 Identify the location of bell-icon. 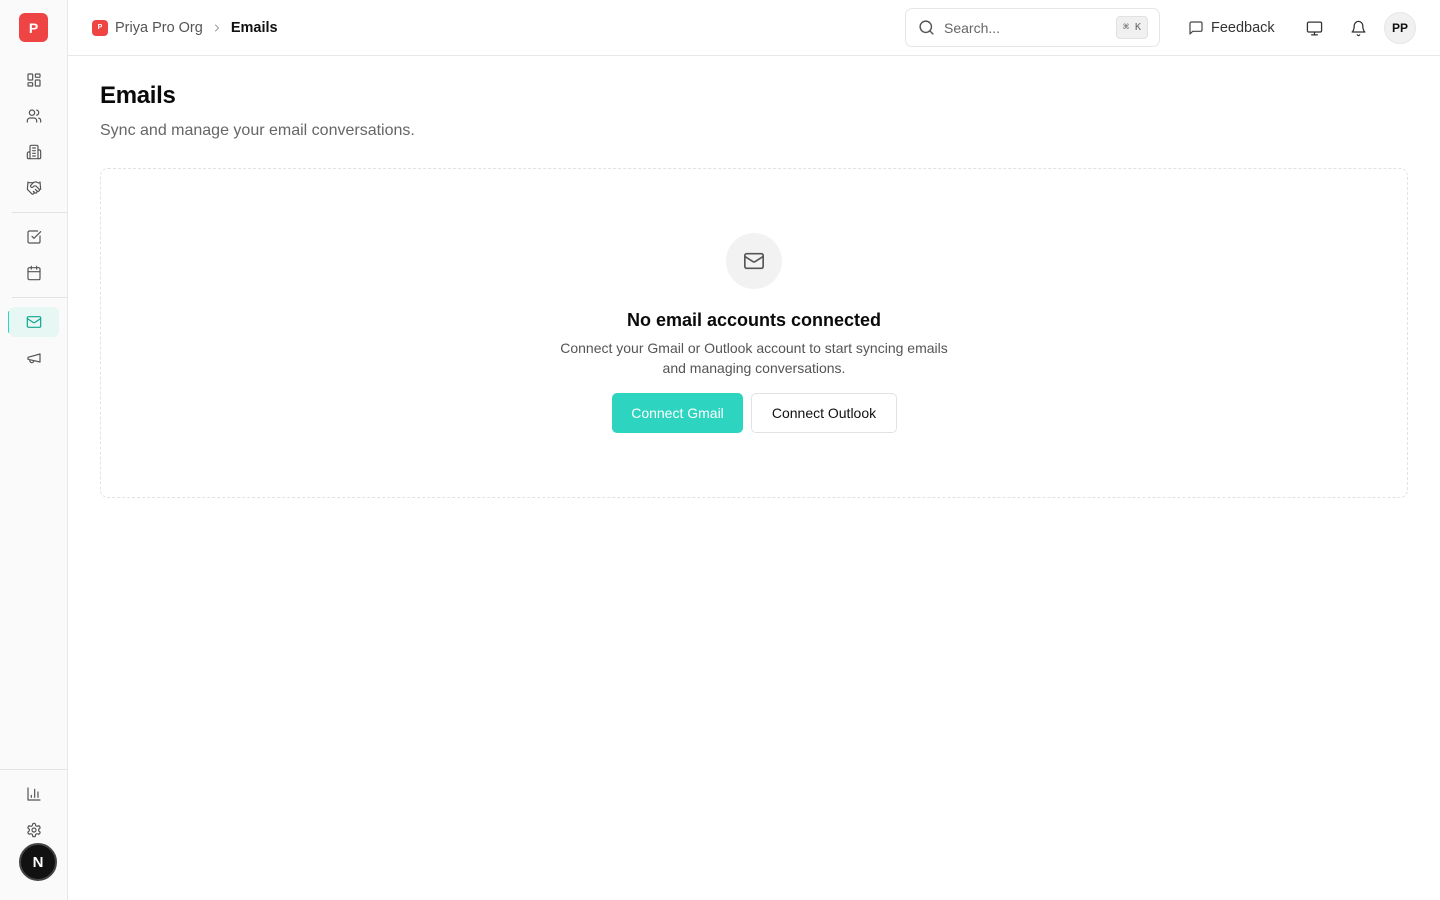
(1358, 28).